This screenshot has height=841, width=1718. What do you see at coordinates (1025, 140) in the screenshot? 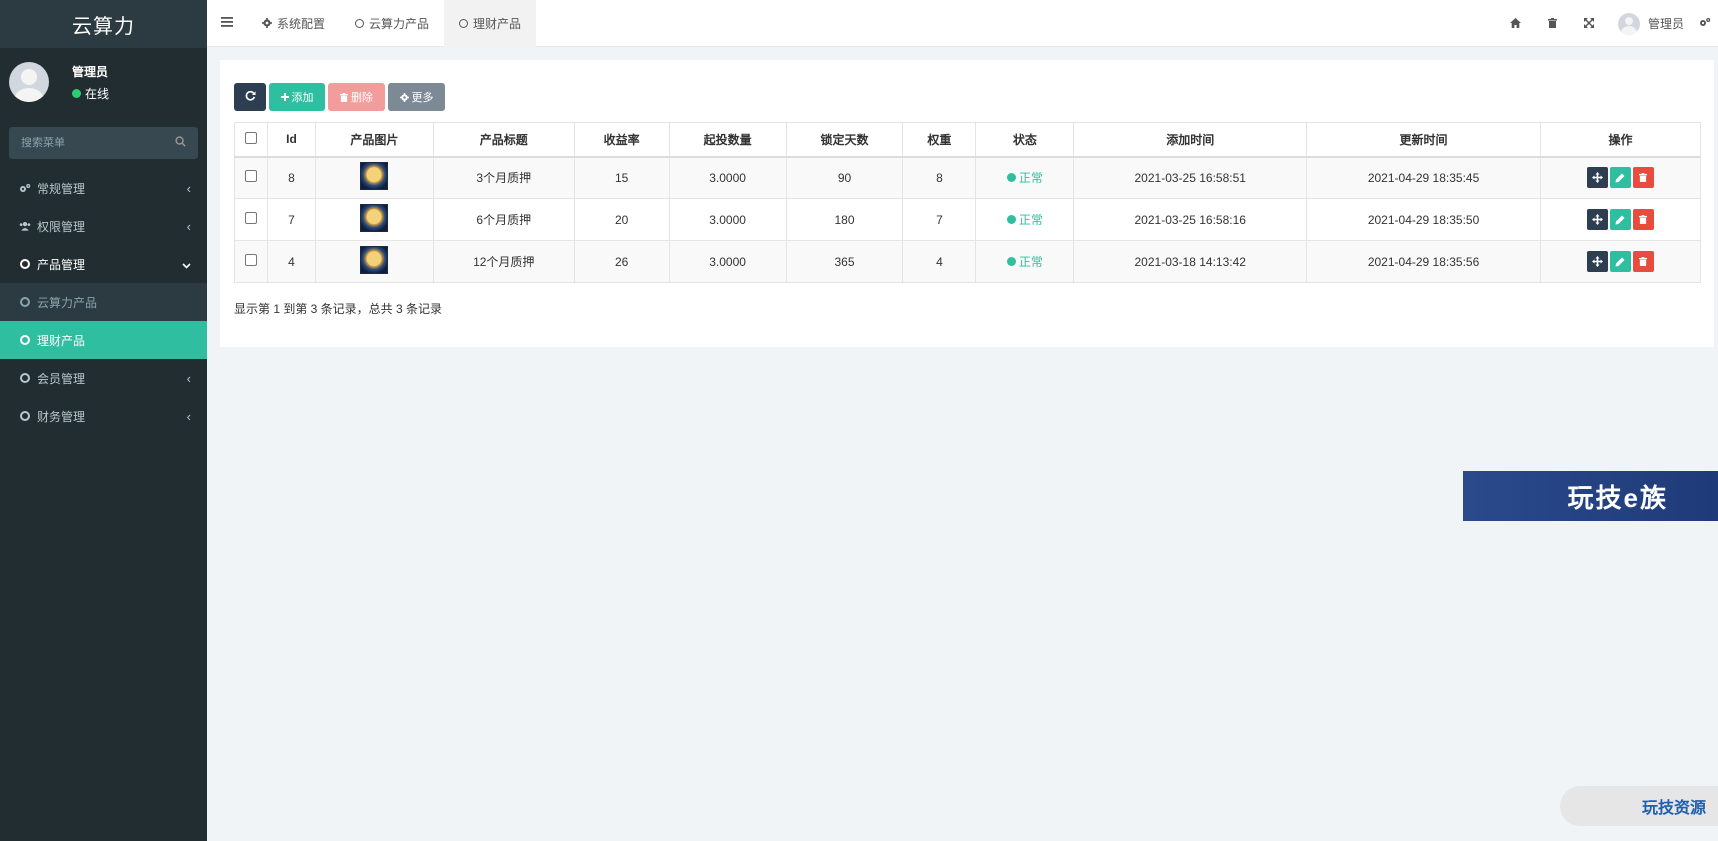
I see `col-status: 状态` at bounding box center [1025, 140].